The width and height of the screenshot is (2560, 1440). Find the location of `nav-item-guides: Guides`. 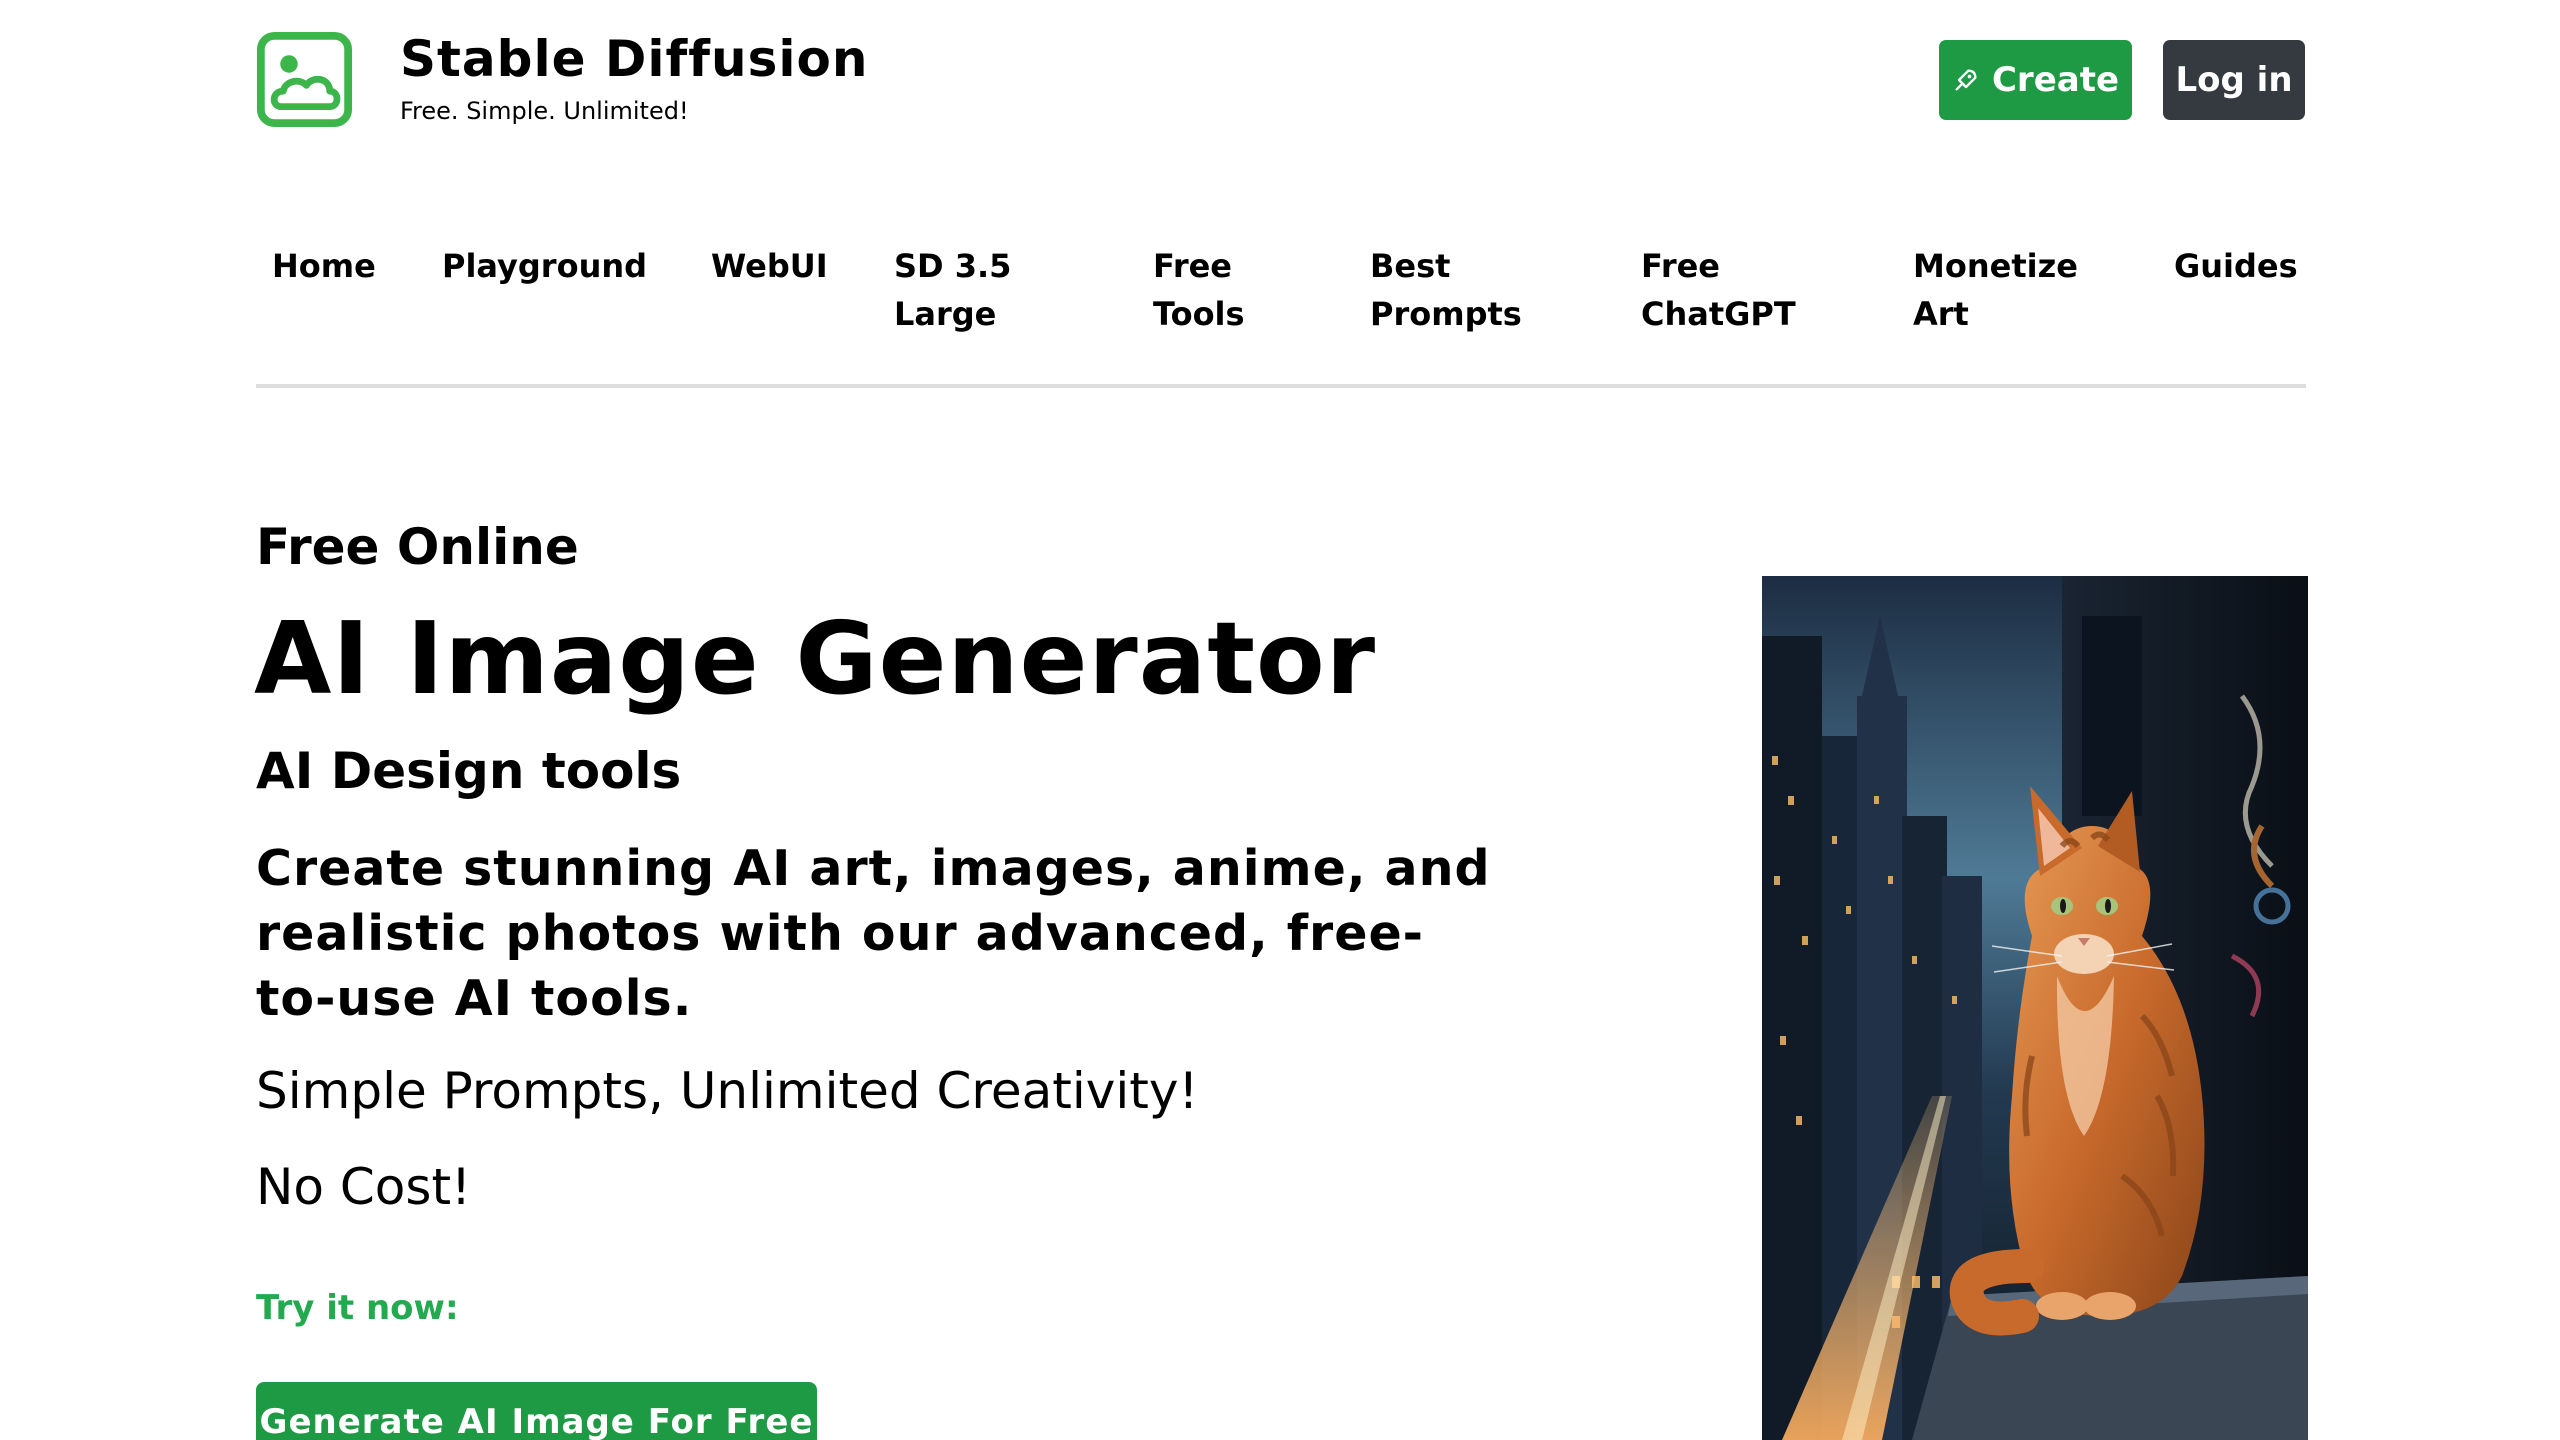

nav-item-guides: Guides is located at coordinates (2236, 266).